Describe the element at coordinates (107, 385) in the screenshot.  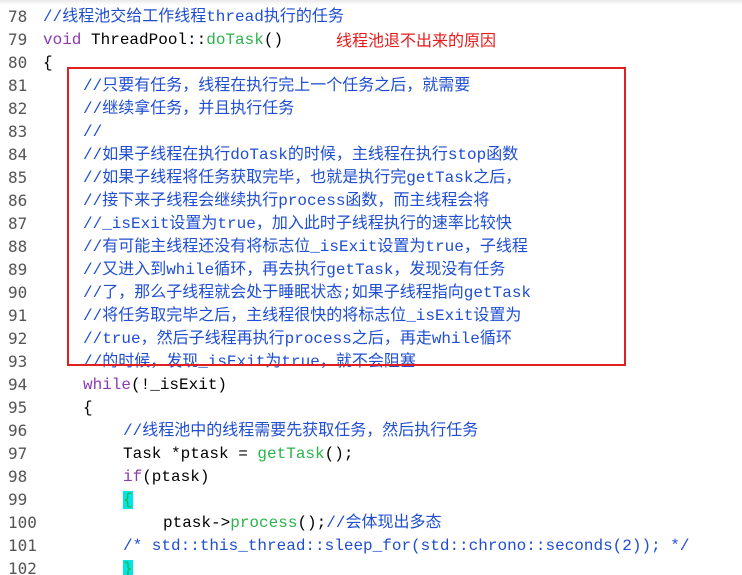
I see `keyword-token: while` at that location.